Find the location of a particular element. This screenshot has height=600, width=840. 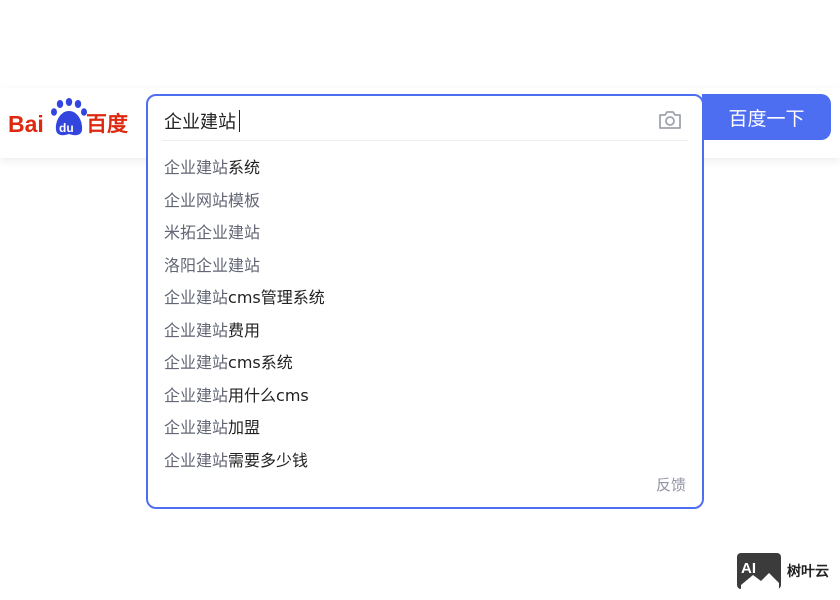

search-button: 百度一下 is located at coordinates (766, 117).